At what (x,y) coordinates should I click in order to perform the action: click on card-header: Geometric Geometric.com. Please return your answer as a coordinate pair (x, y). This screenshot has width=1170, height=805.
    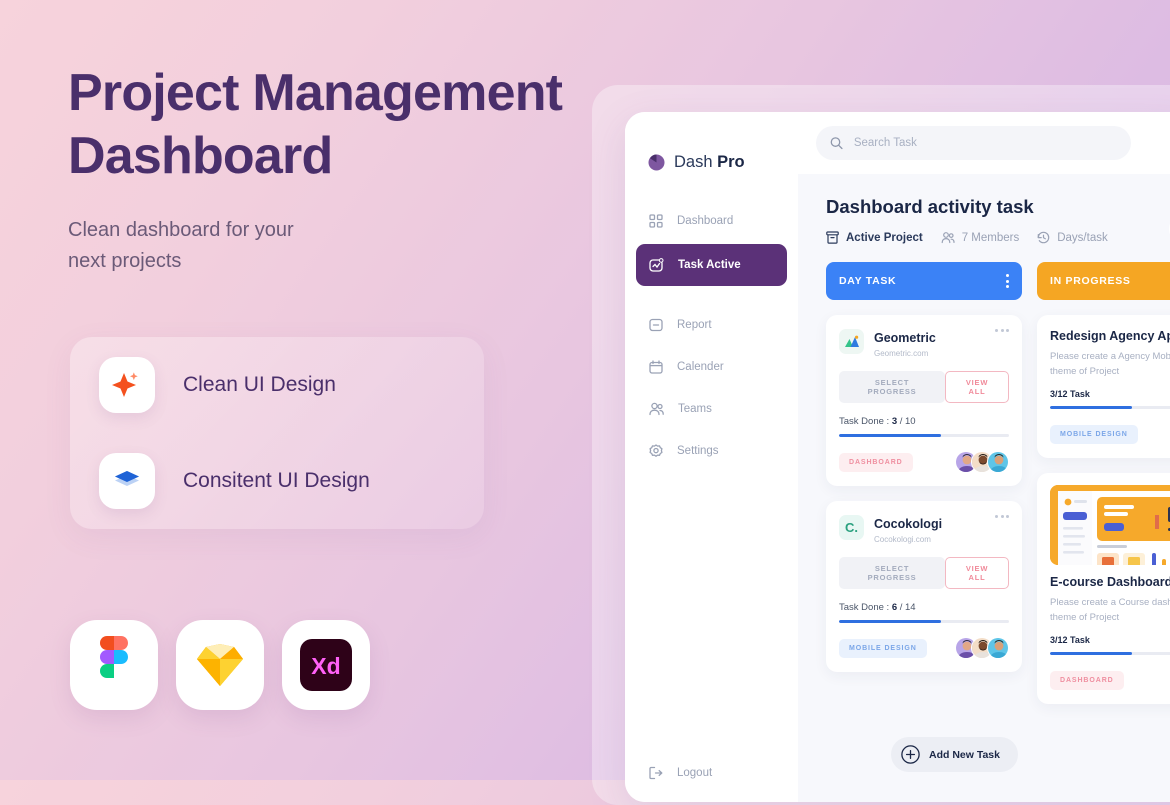
    Looking at the image, I should click on (924, 343).